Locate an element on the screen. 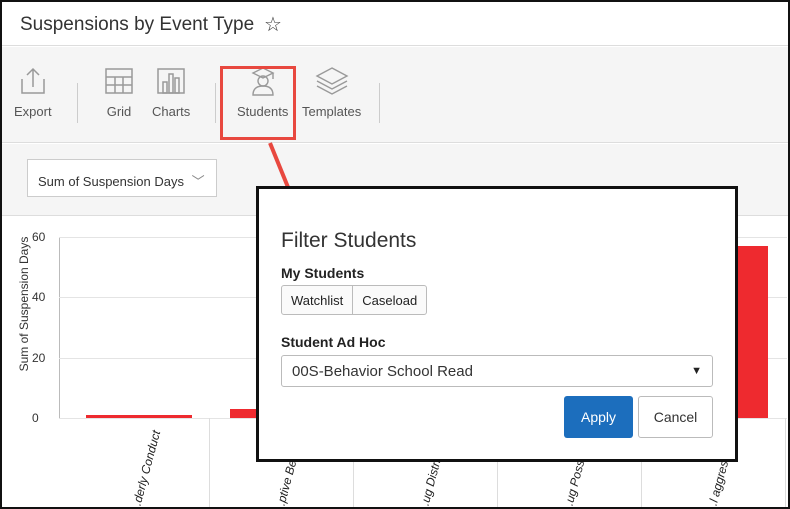  caseload-button: Caseload is located at coordinates (389, 300).